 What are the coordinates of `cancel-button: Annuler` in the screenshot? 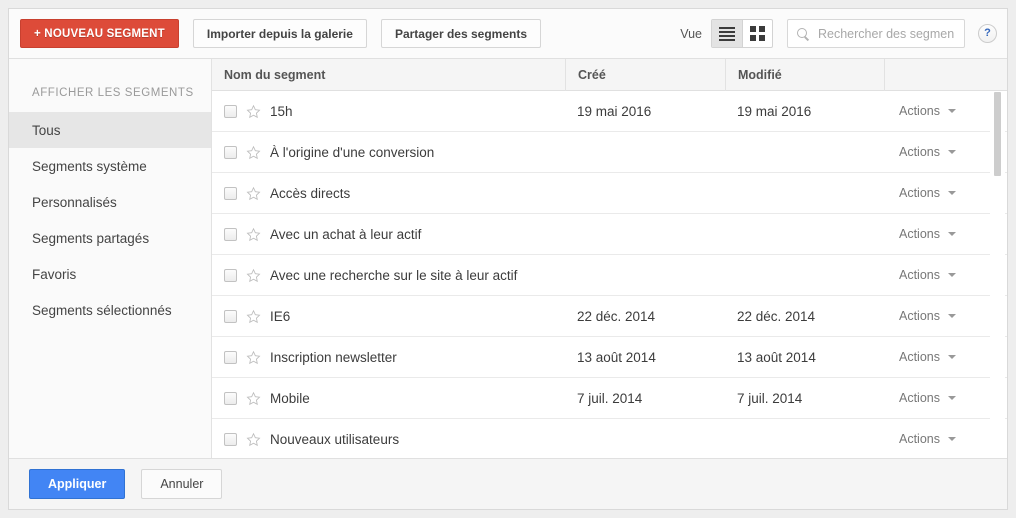 It's located at (182, 484).